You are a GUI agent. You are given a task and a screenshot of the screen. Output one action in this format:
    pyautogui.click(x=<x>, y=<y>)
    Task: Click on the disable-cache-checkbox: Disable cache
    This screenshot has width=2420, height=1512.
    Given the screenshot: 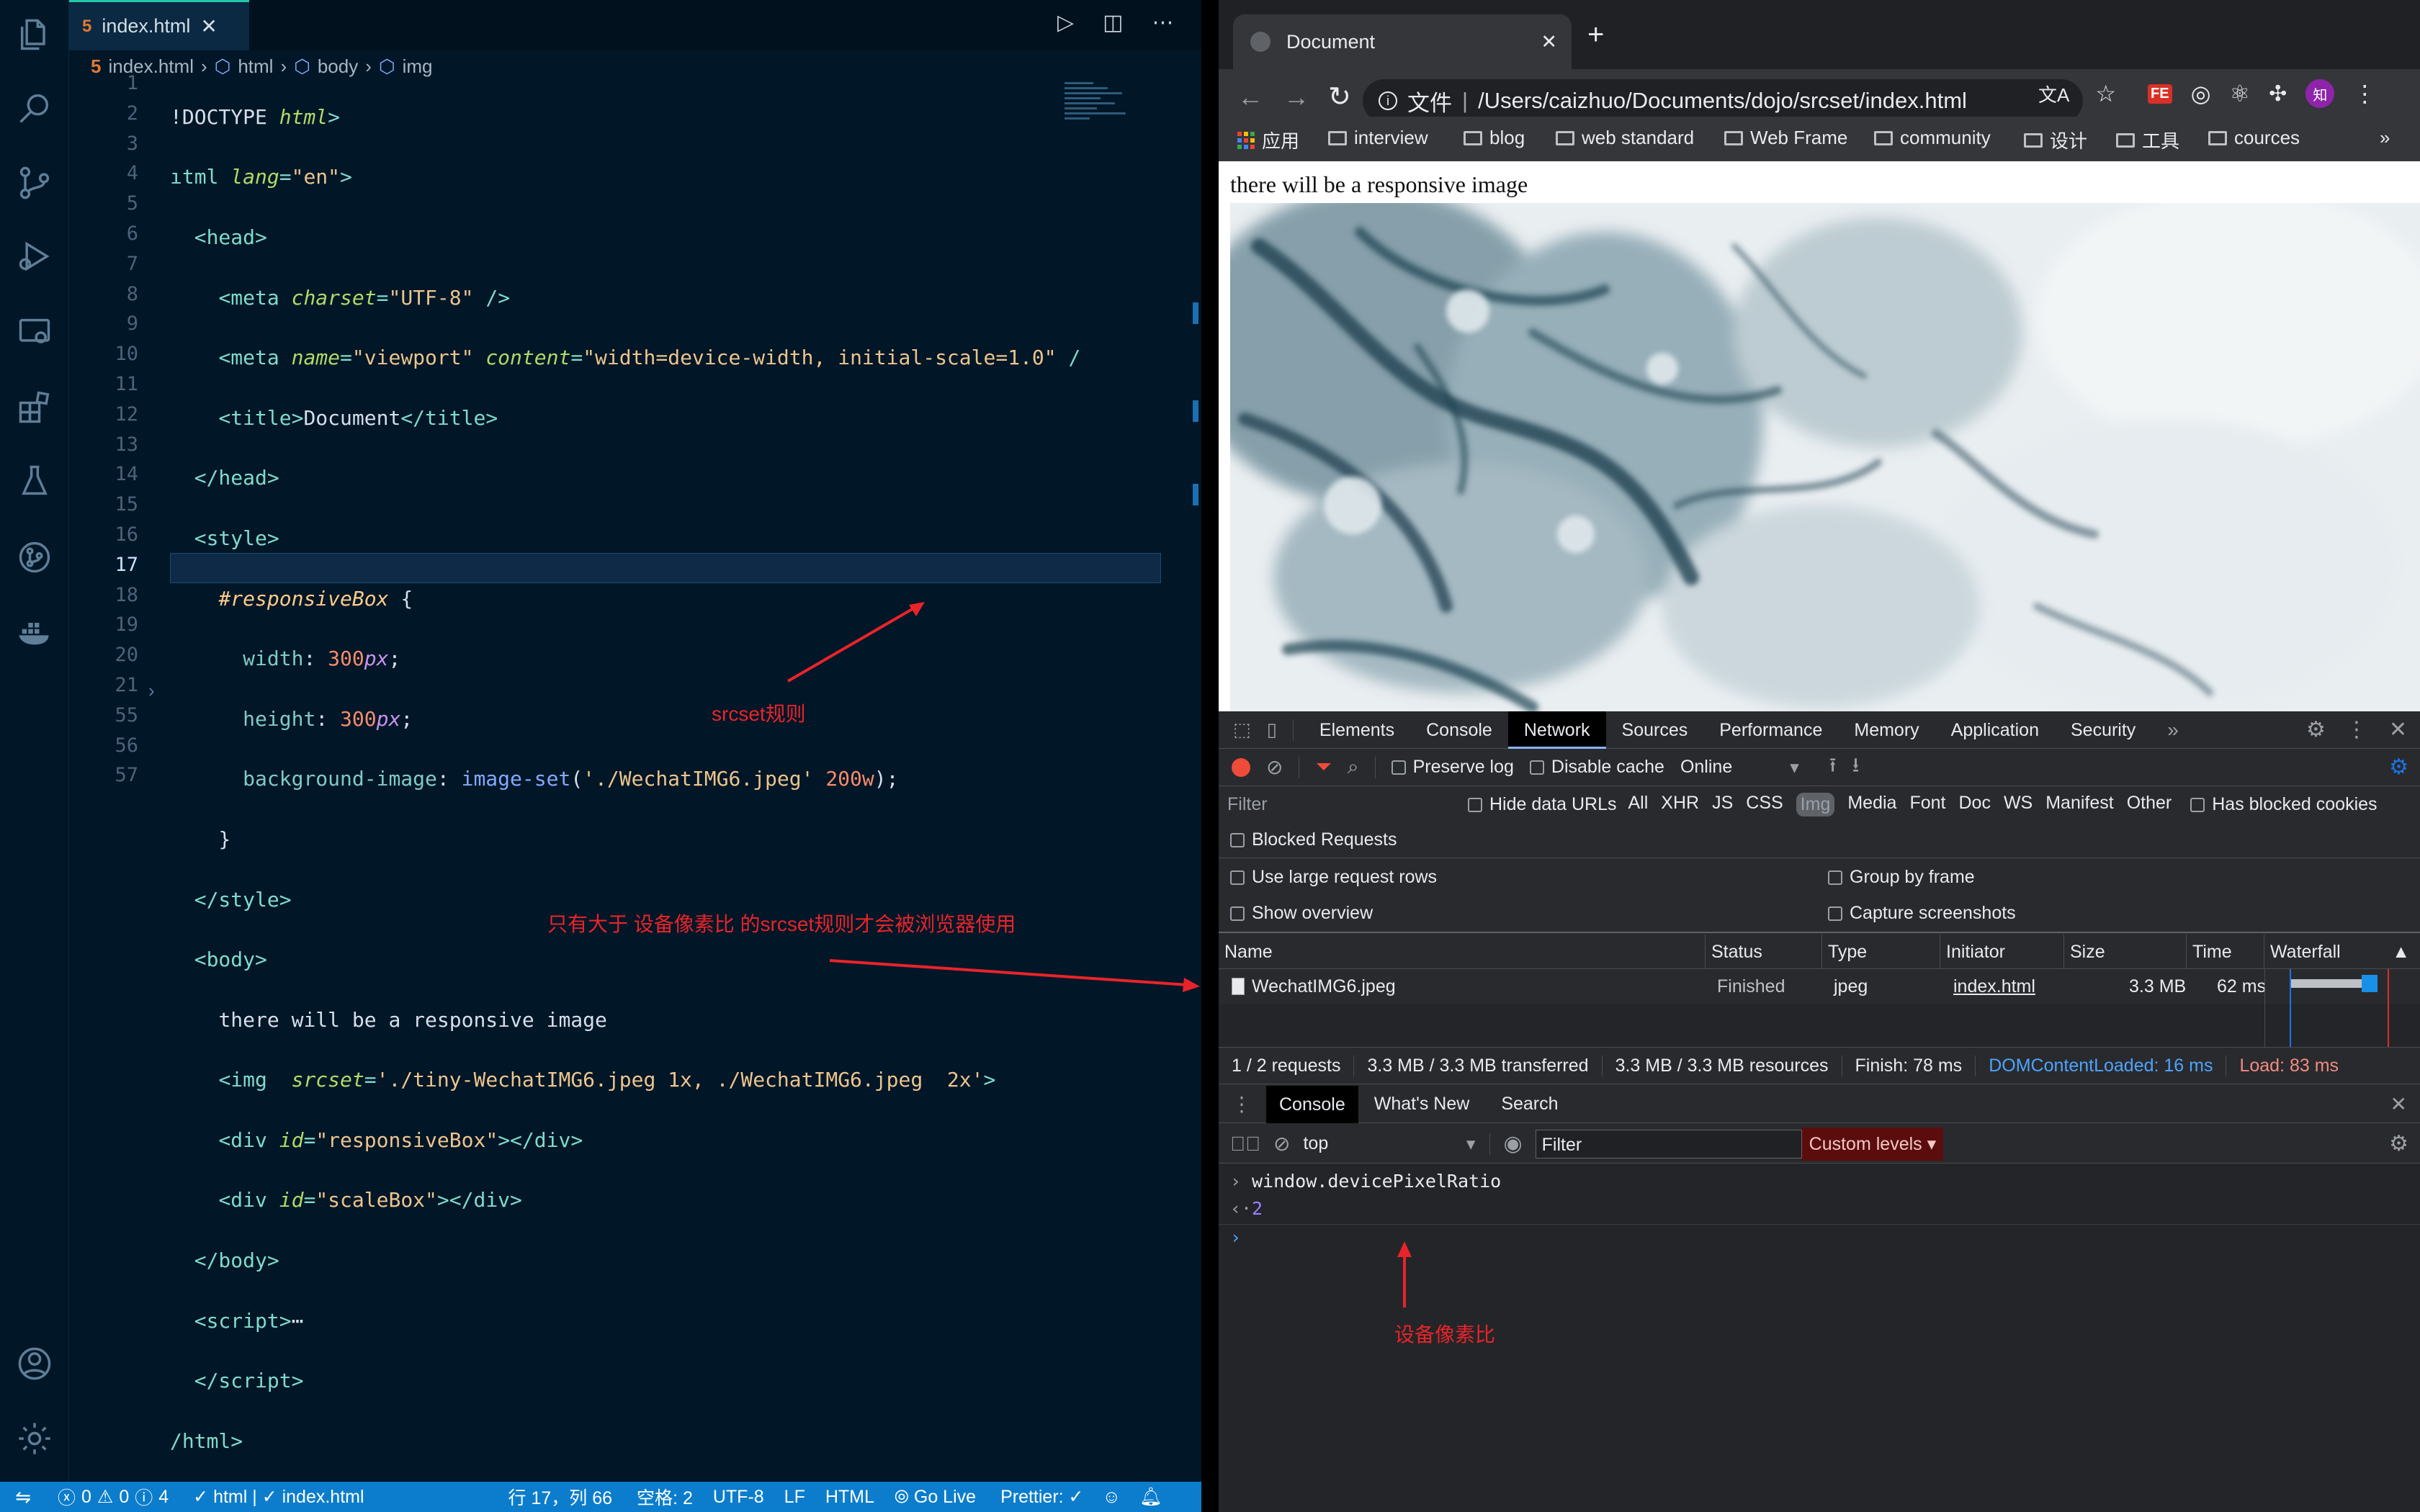 What is the action you would take?
    pyautogui.click(x=1596, y=767)
    